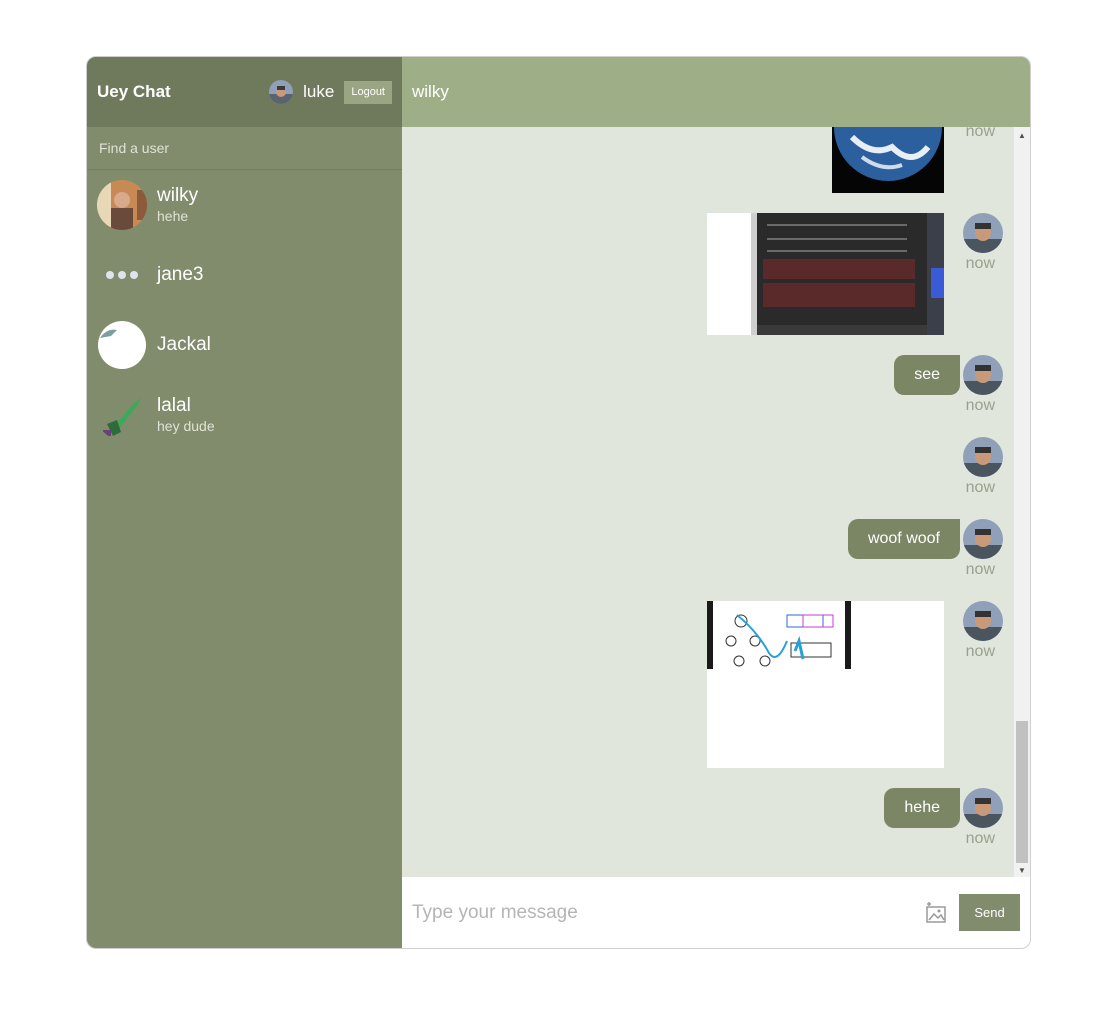 The width and height of the screenshot is (1106, 1024). What do you see at coordinates (1022, 792) in the screenshot?
I see `scroll-thumb` at bounding box center [1022, 792].